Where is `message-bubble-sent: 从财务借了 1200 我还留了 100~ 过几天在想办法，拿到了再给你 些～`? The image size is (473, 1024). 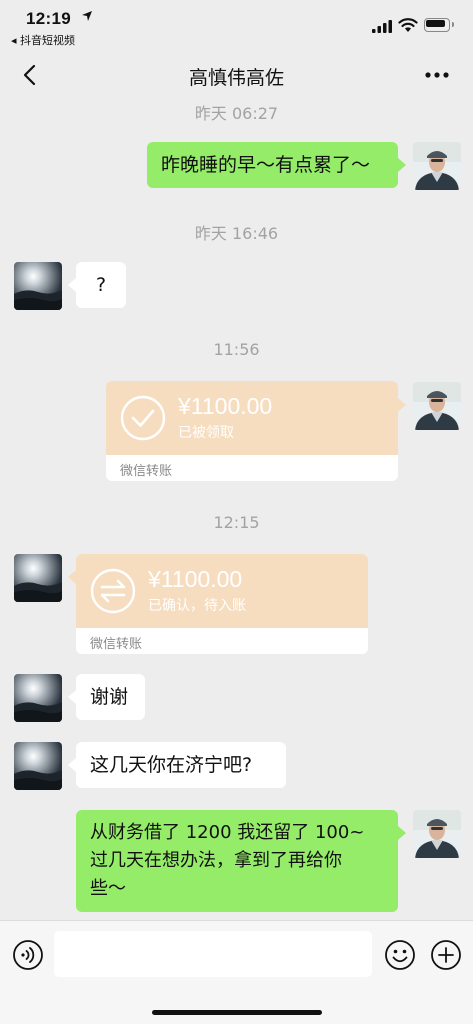
message-bubble-sent: 从财务借了 1200 我还留了 100~ 过几天在想办法，拿到了再给你 些～ is located at coordinates (237, 861).